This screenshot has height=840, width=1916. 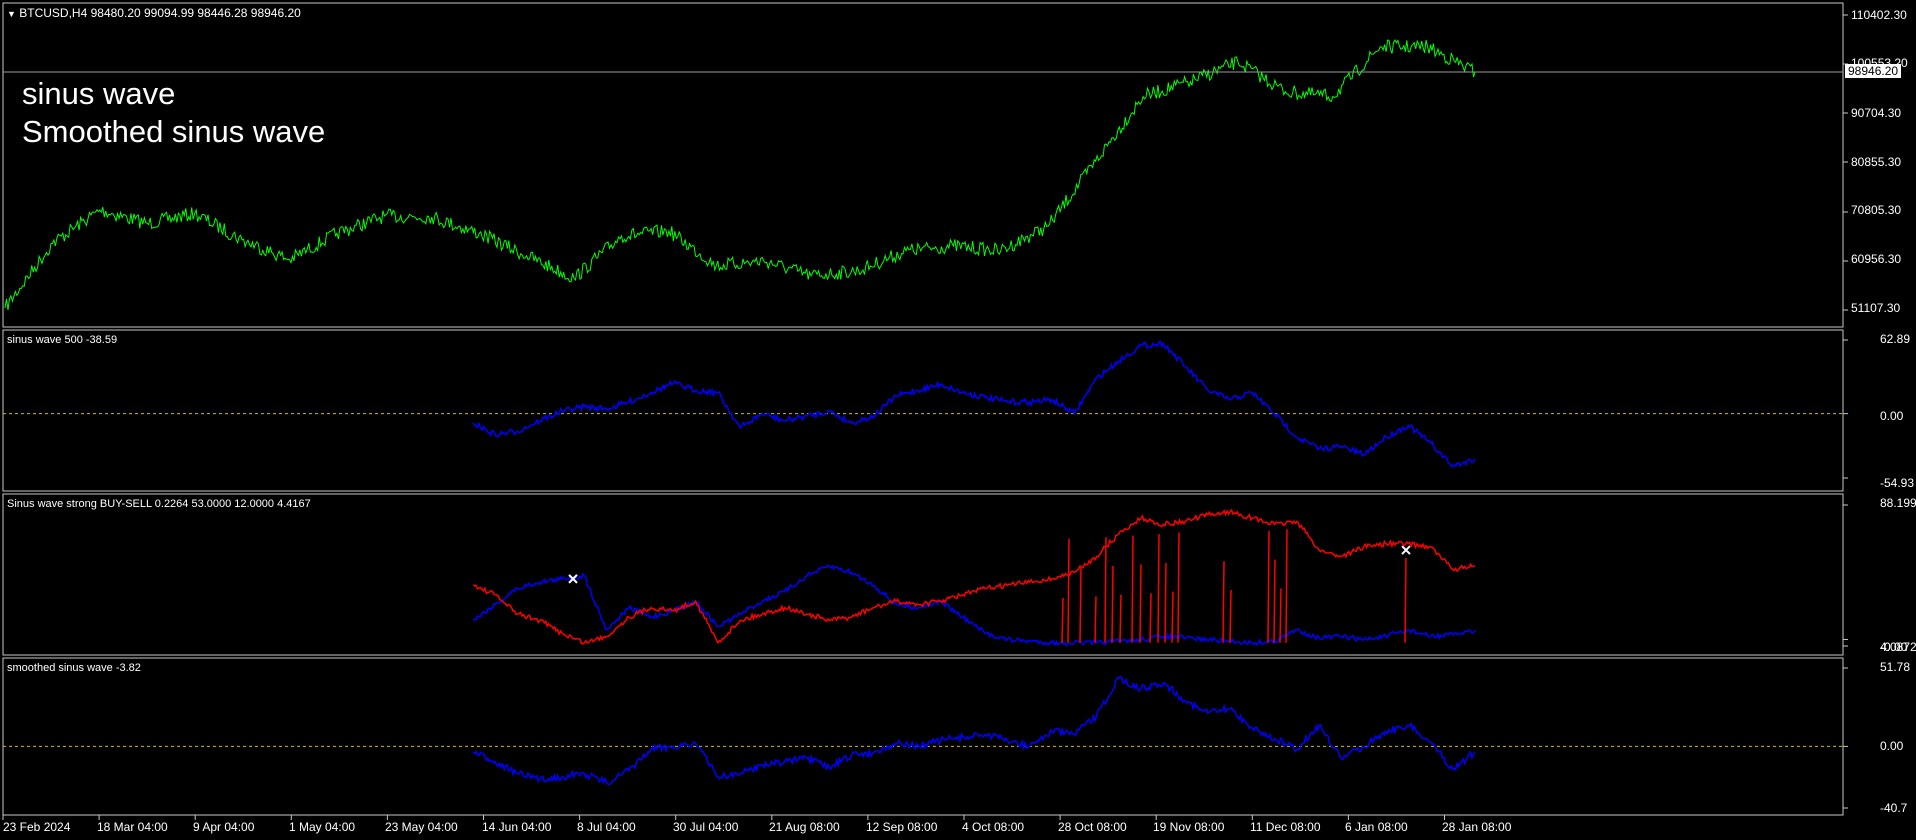 What do you see at coordinates (1092, 827) in the screenshot?
I see `time-label: 28 Oct 08:00` at bounding box center [1092, 827].